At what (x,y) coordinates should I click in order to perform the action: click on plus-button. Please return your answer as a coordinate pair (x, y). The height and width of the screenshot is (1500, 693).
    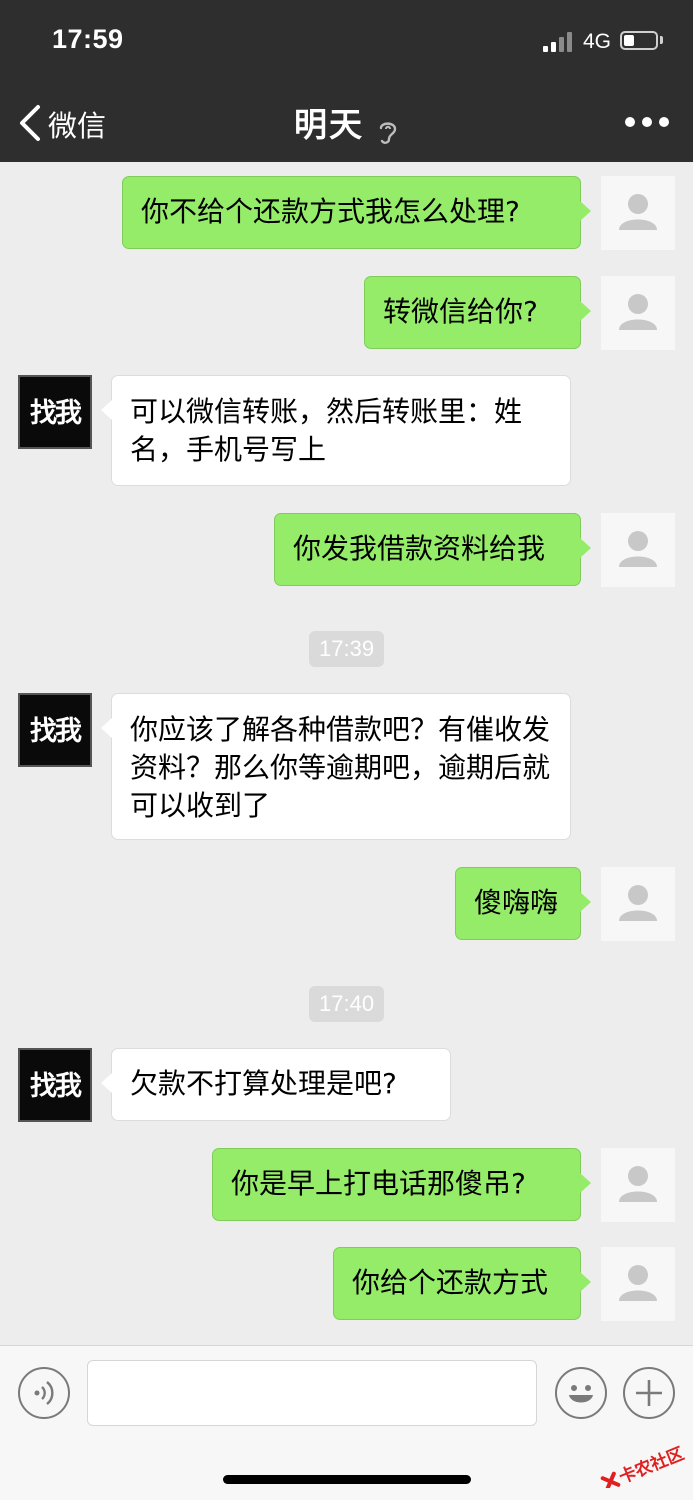
    Looking at the image, I should click on (649, 1393).